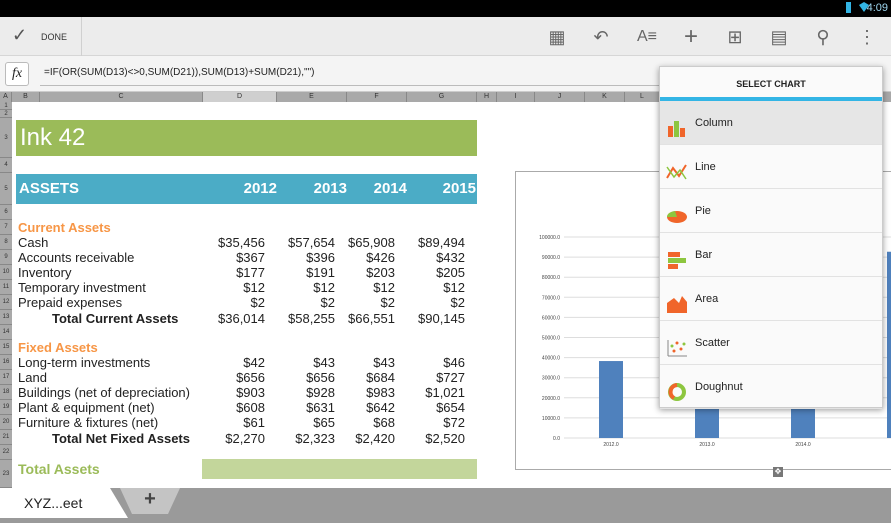 The height and width of the screenshot is (523, 891). What do you see at coordinates (380, 272) in the screenshot?
I see `value-cell: $203` at bounding box center [380, 272].